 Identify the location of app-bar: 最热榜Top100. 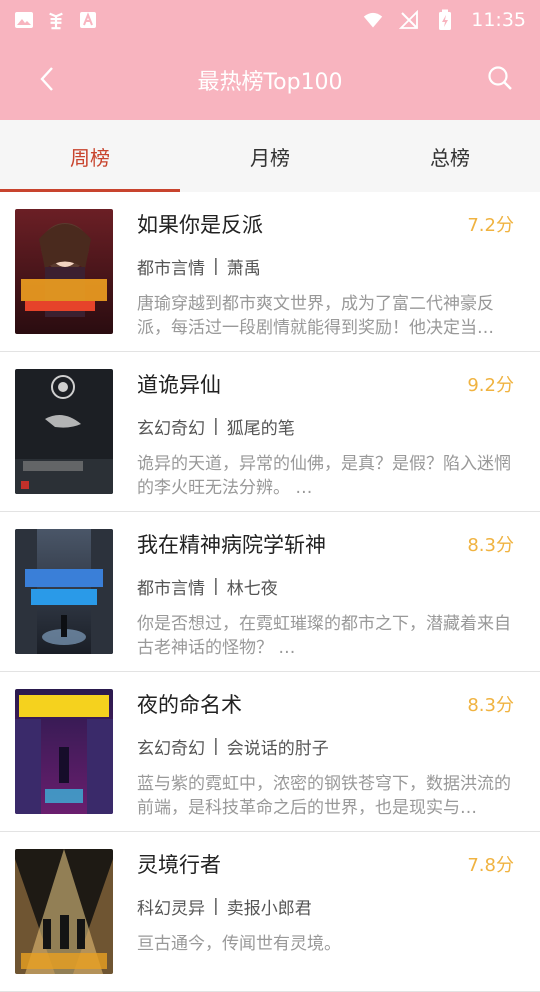
(270, 80).